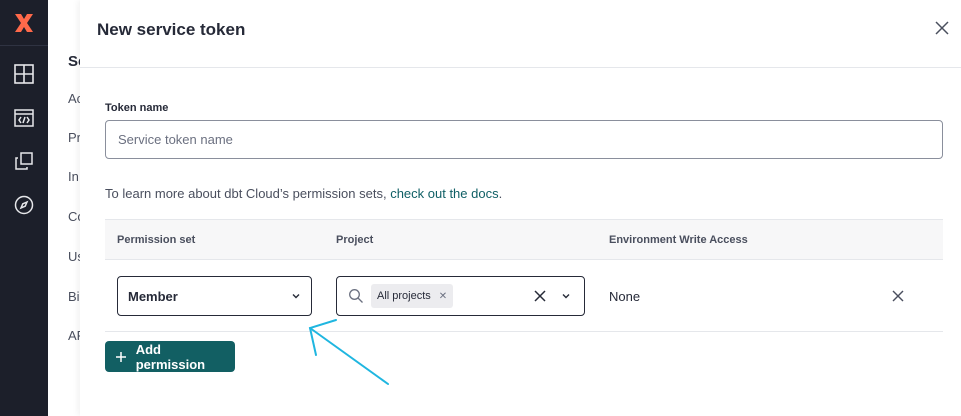  Describe the element at coordinates (121, 357) in the screenshot. I see `plus-icon` at that location.